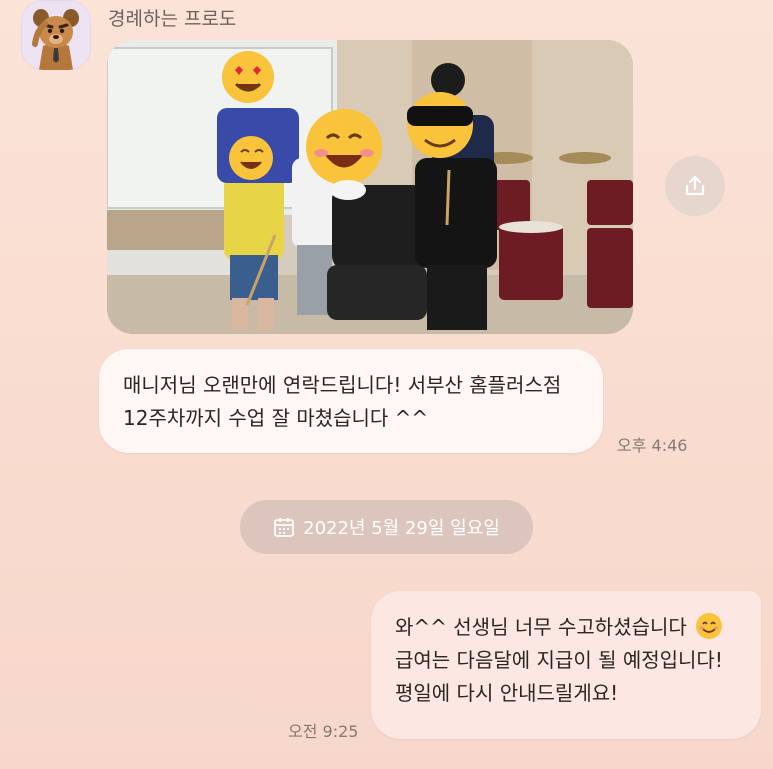 This screenshot has width=773, height=769. What do you see at coordinates (507, 693) in the screenshot?
I see `message-text-line: 평일에 다시 안내드릴게요!` at bounding box center [507, 693].